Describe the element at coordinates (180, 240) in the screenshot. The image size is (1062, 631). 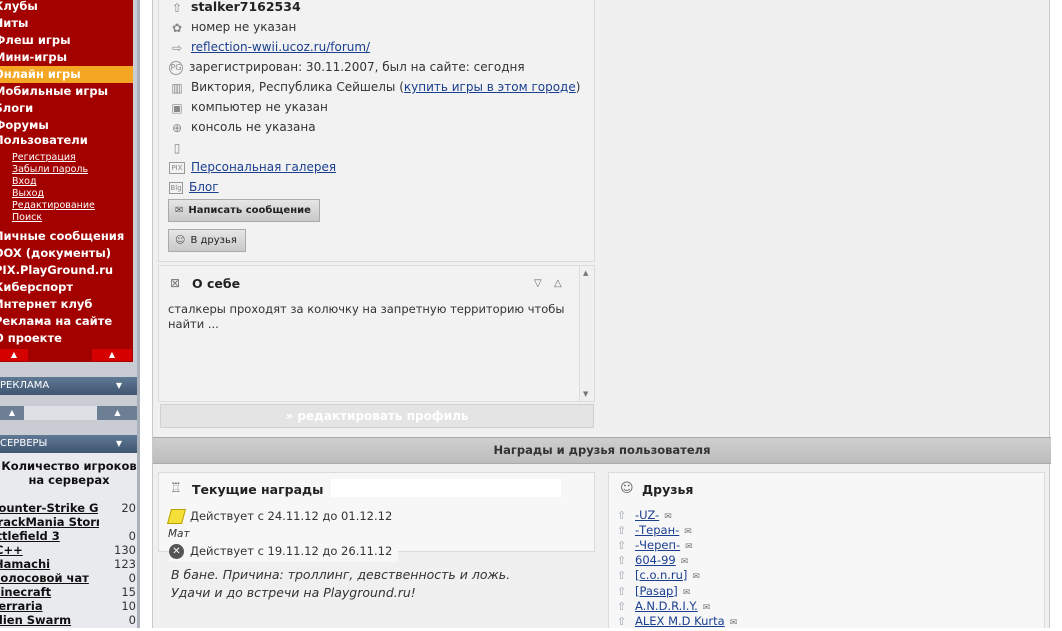
I see `user-icon: ☺` at that location.